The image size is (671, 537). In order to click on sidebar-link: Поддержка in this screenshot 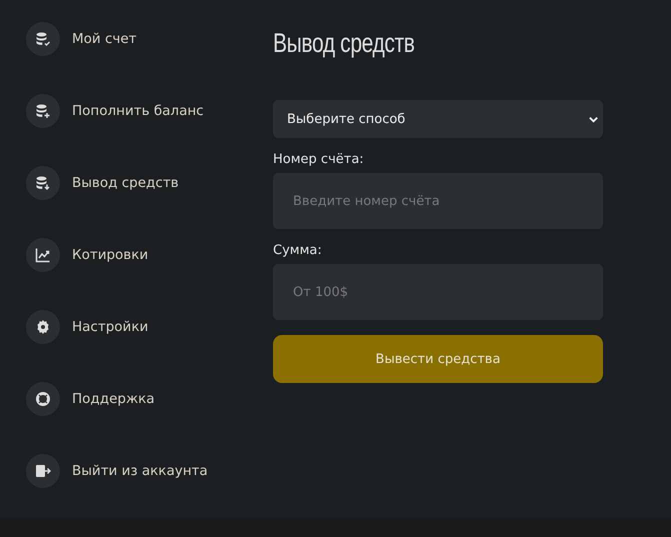, I will do `click(113, 399)`.